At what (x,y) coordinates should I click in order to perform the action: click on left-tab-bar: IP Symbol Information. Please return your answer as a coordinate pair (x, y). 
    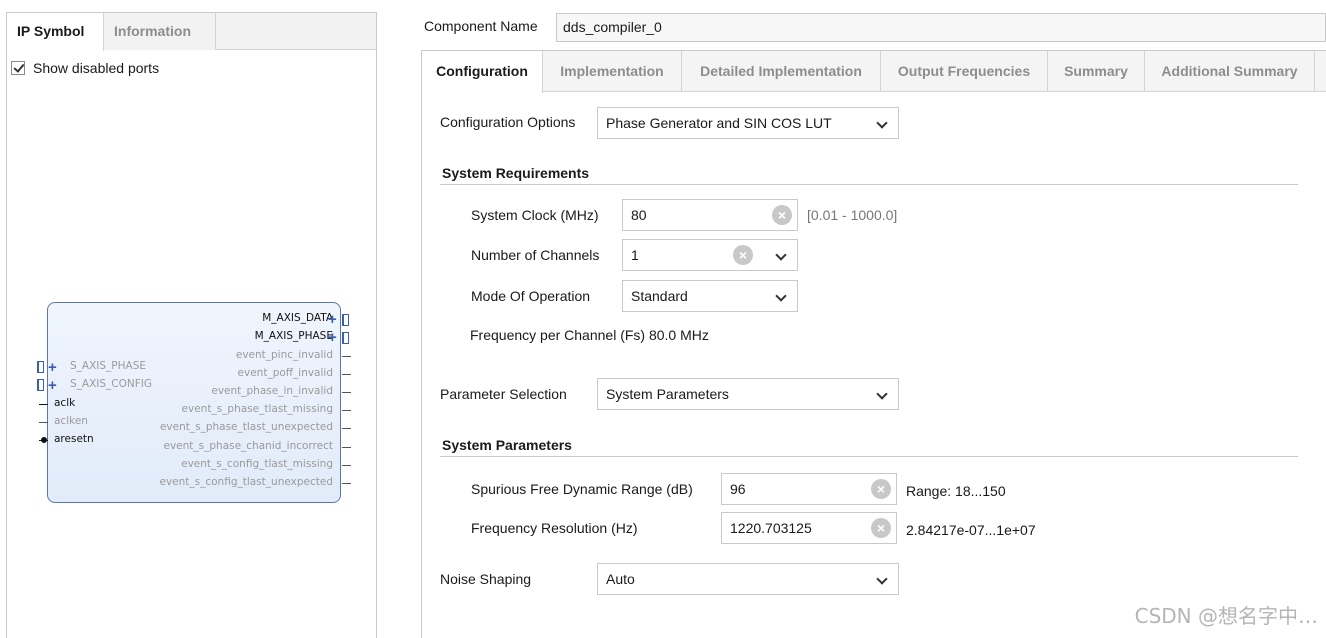
    Looking at the image, I should click on (191, 32).